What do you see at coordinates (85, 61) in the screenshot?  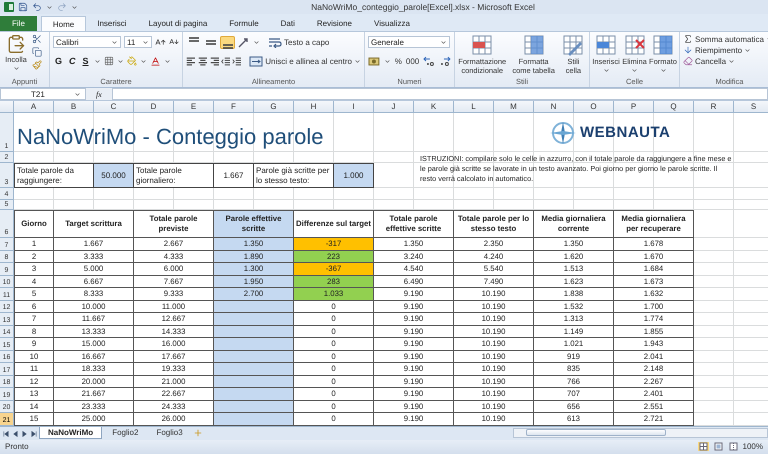 I see `underline-button: S` at bounding box center [85, 61].